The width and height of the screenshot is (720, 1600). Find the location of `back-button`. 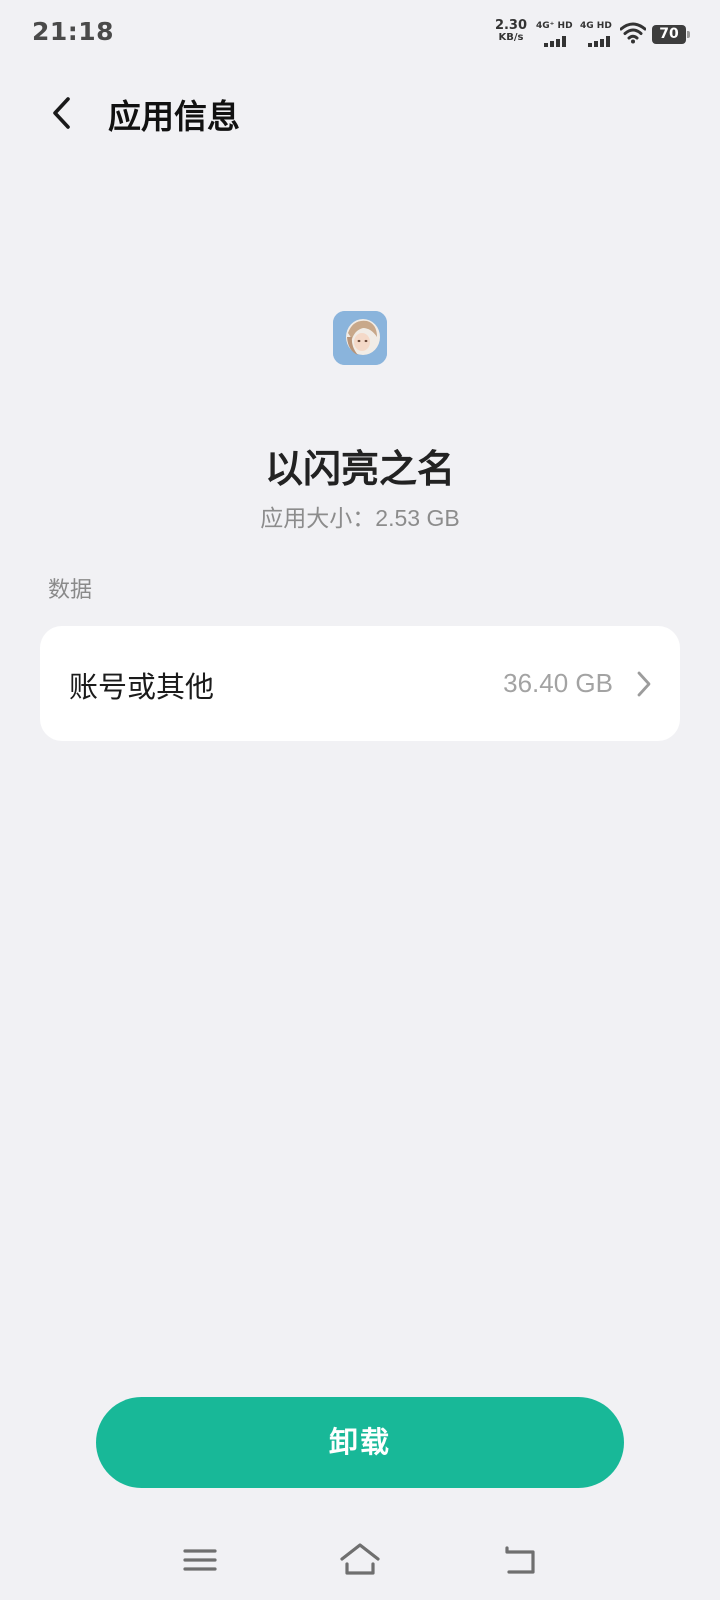

back-button is located at coordinates (61, 113).